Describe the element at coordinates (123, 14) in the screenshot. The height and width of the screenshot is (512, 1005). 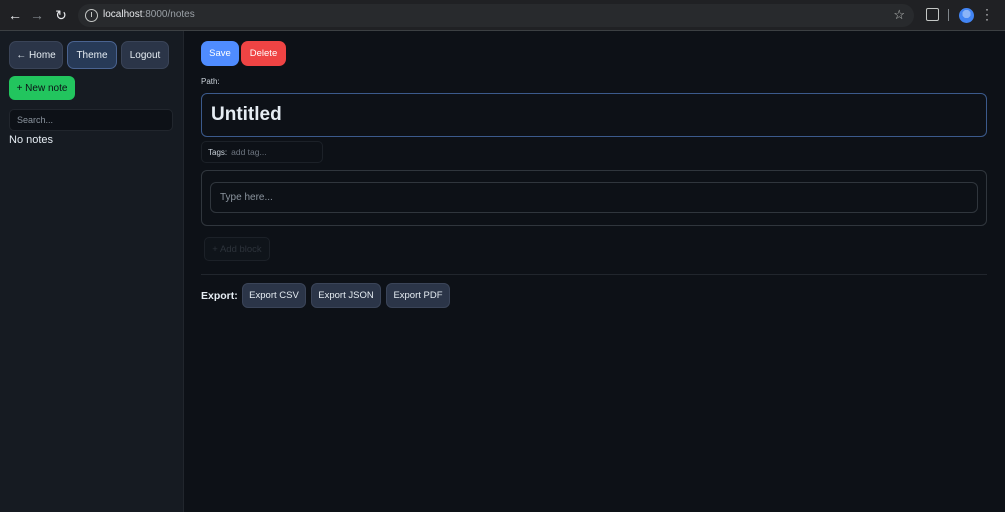
I see `url-host: localhost` at that location.